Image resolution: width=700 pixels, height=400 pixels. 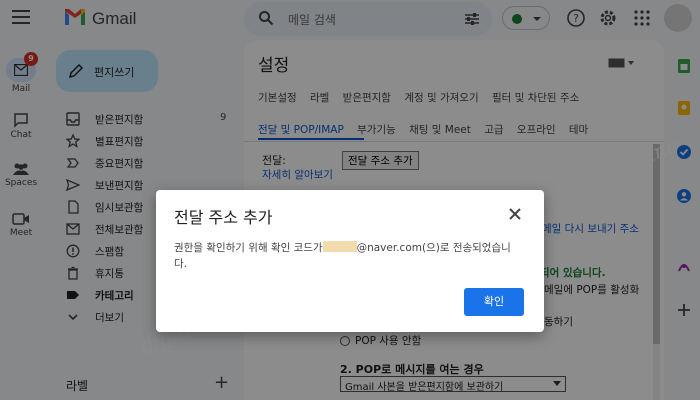 What do you see at coordinates (339, 246) in the screenshot?
I see `redacted-email` at bounding box center [339, 246].